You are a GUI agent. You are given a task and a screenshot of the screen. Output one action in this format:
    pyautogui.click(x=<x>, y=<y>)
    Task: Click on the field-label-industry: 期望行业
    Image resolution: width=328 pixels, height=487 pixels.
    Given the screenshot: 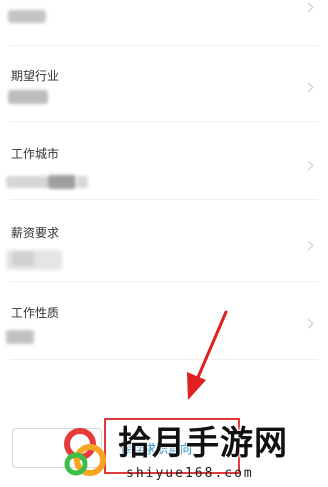 What is the action you would take?
    pyautogui.click(x=35, y=76)
    